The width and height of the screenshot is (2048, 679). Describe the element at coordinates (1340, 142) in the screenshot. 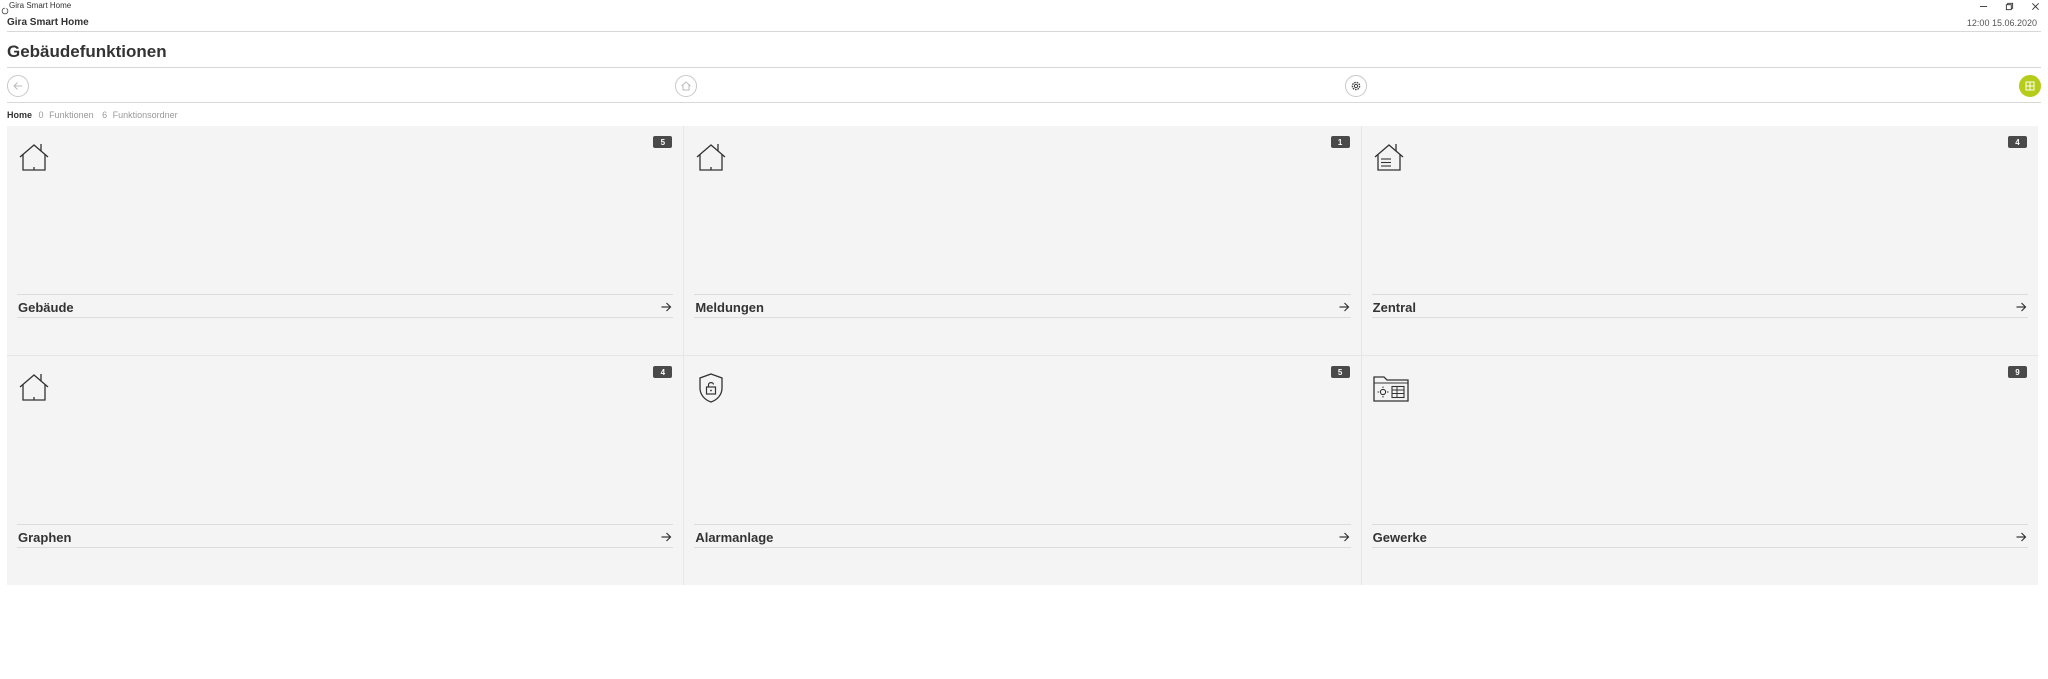

I see `tile-count-badge: 1` at that location.